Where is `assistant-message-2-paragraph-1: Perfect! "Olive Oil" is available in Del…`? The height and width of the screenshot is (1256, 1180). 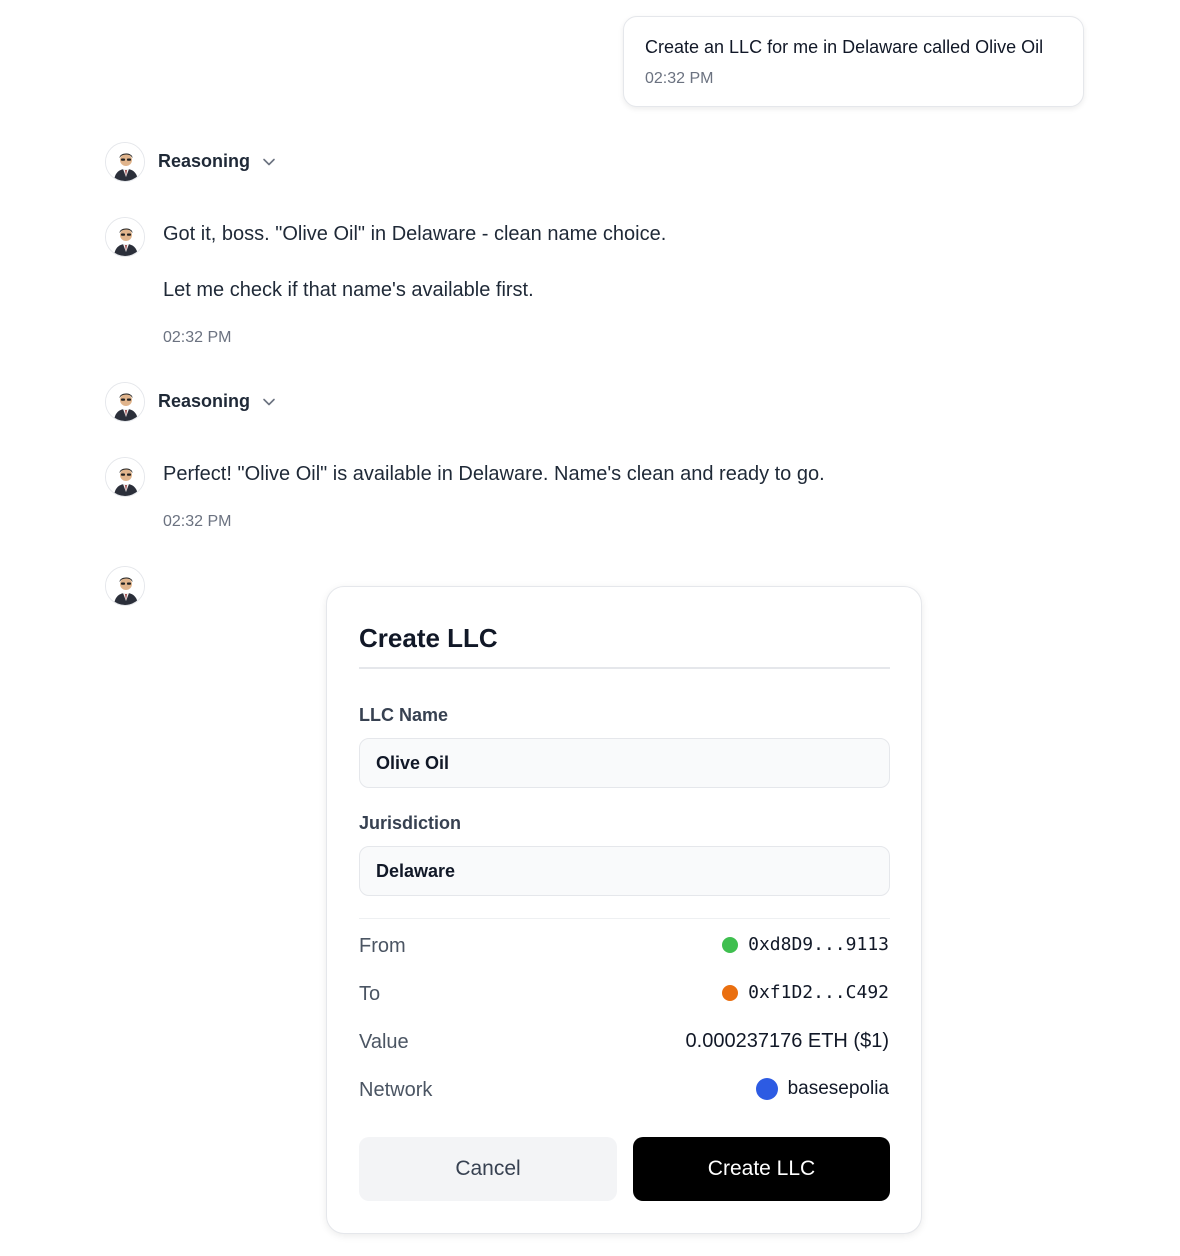
assistant-message-2-paragraph-1: Perfect! "Olive Oil" is available in Del… is located at coordinates (494, 474).